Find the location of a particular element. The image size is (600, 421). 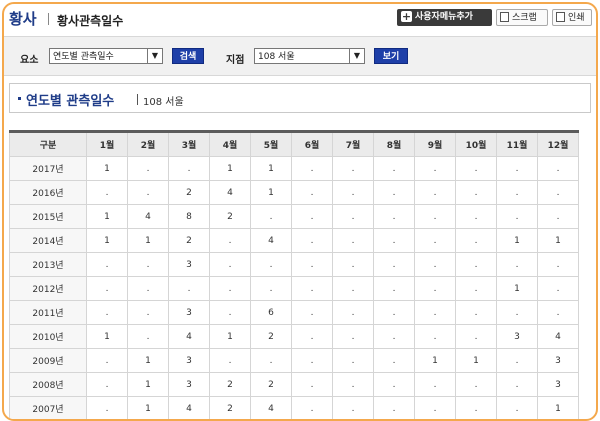

print-label: 인쇄 is located at coordinates (576, 18).